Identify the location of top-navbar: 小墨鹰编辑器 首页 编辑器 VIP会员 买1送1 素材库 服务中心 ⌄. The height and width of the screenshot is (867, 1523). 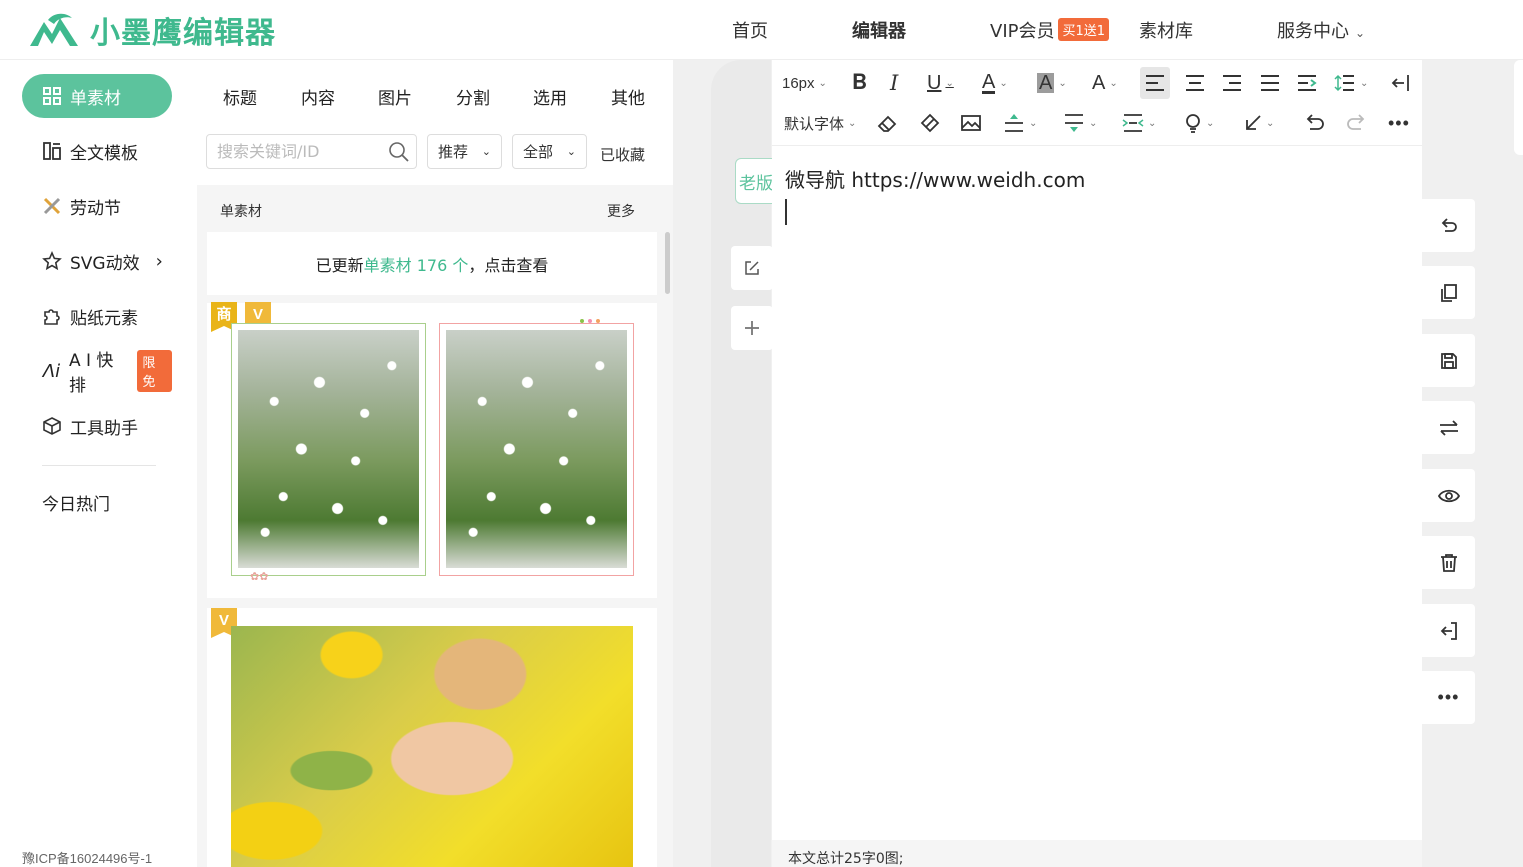
(761, 30).